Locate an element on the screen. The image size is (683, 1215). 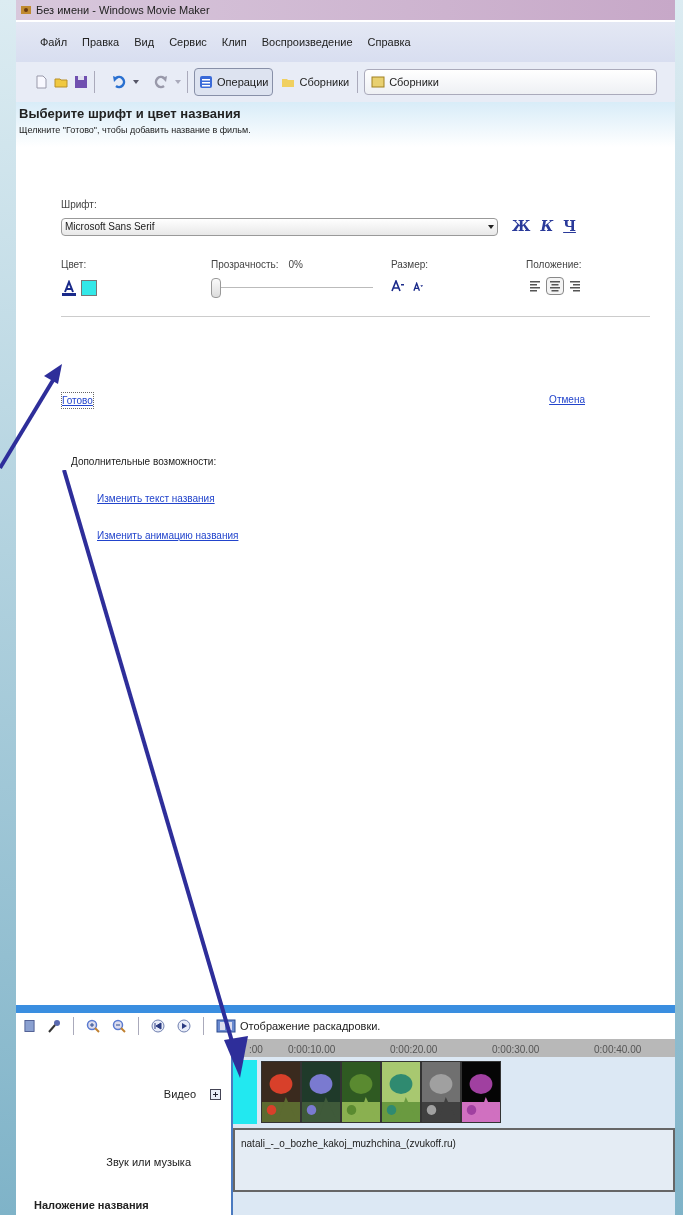
size-label: Размер: is located at coordinates (410, 265).